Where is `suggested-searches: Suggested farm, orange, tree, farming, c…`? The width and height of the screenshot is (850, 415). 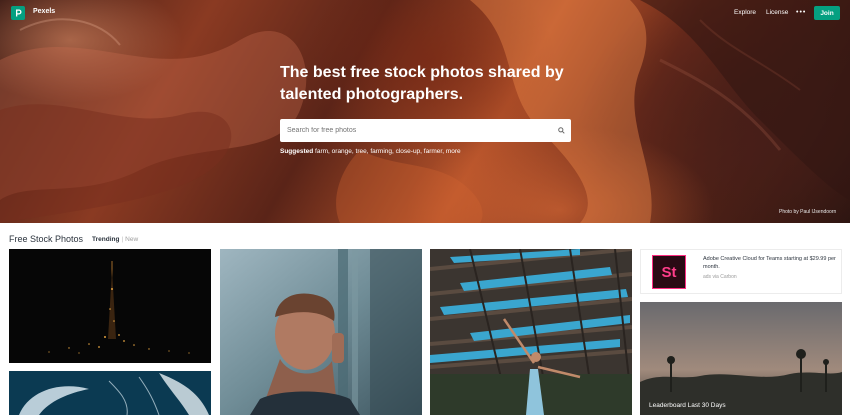 suggested-searches: Suggested farm, orange, tree, farming, c… is located at coordinates (370, 151).